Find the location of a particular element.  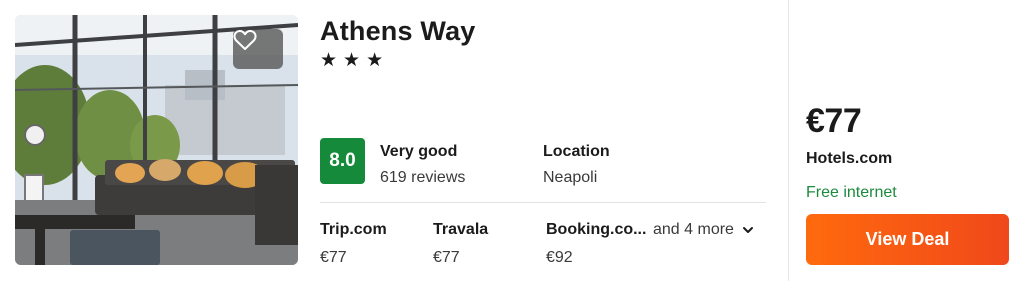

location-label: Location is located at coordinates (576, 151).